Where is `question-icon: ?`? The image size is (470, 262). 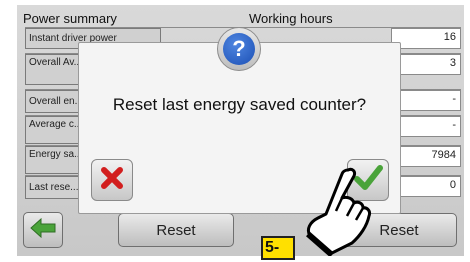 question-icon: ? is located at coordinates (239, 49).